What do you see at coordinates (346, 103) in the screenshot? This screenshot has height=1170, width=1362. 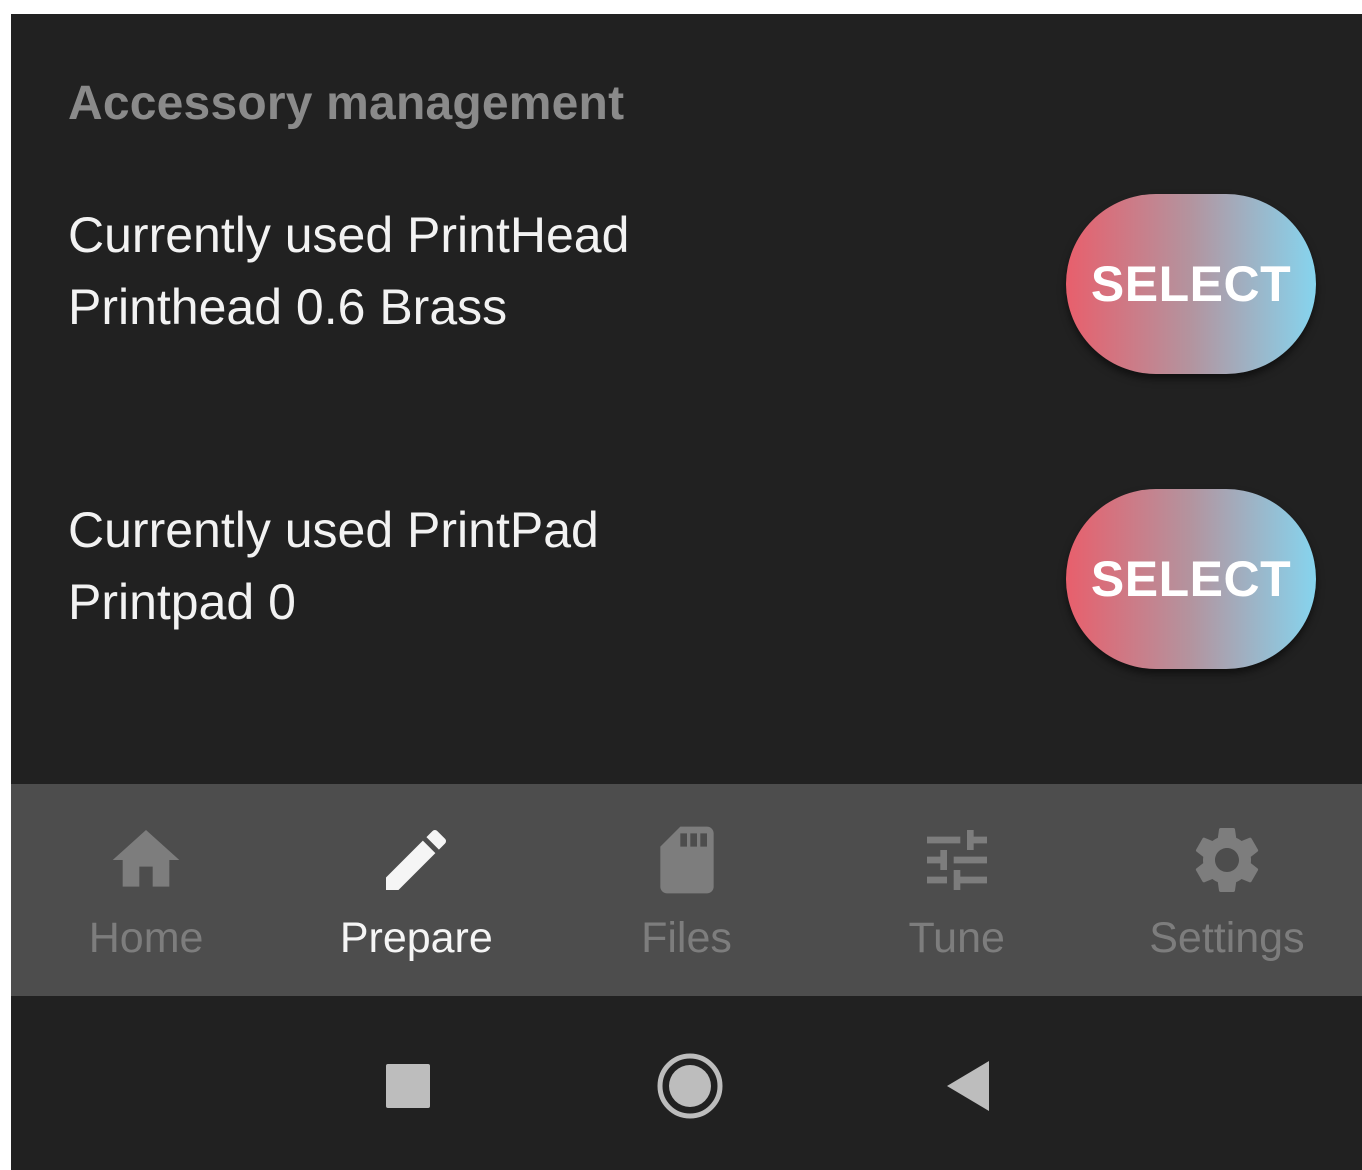 I see `section-title: Accessory management` at bounding box center [346, 103].